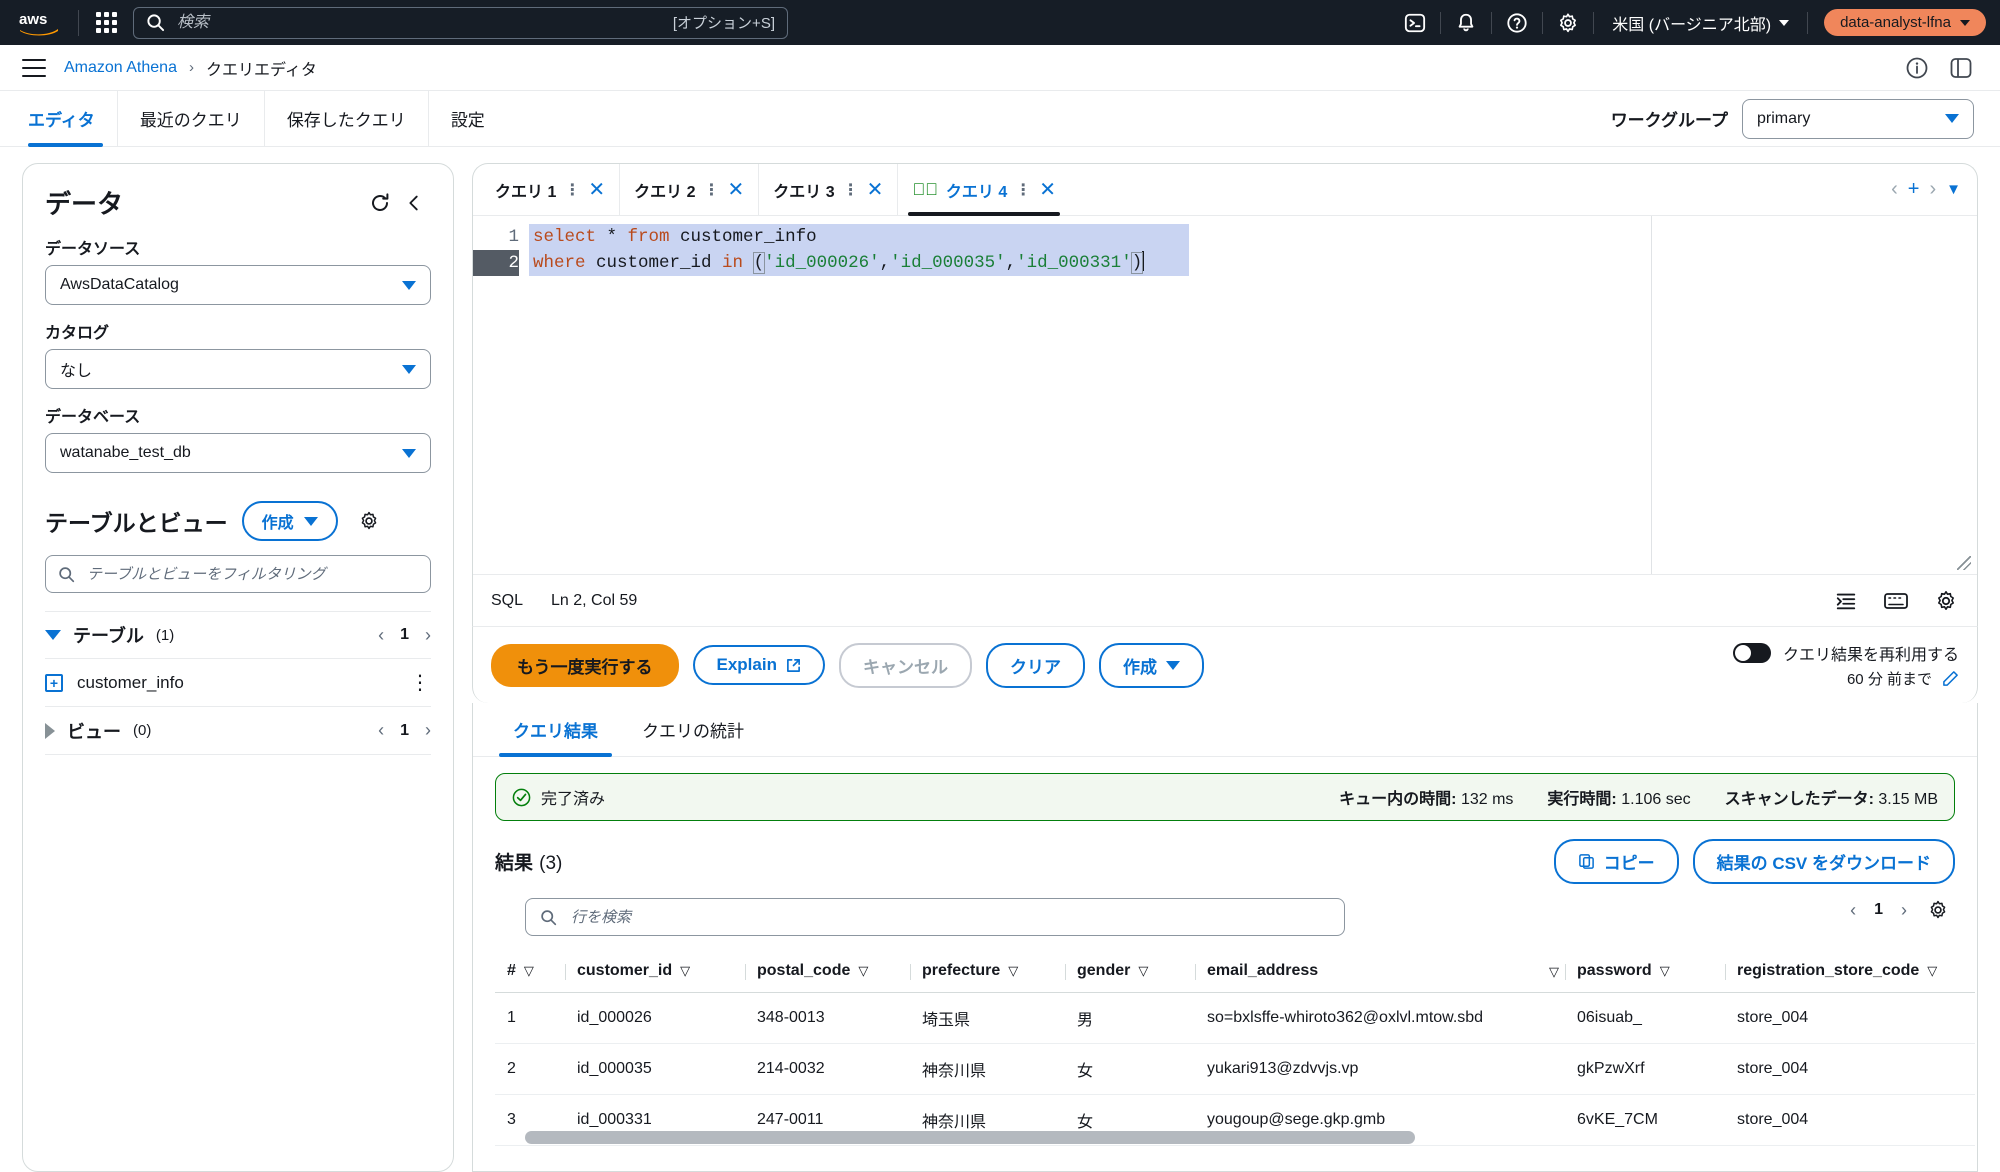 Image resolution: width=2000 pixels, height=1172 pixels. What do you see at coordinates (1850, 972) in the screenshot?
I see `col-header-registration-store-code: registration_store_code ▽` at bounding box center [1850, 972].